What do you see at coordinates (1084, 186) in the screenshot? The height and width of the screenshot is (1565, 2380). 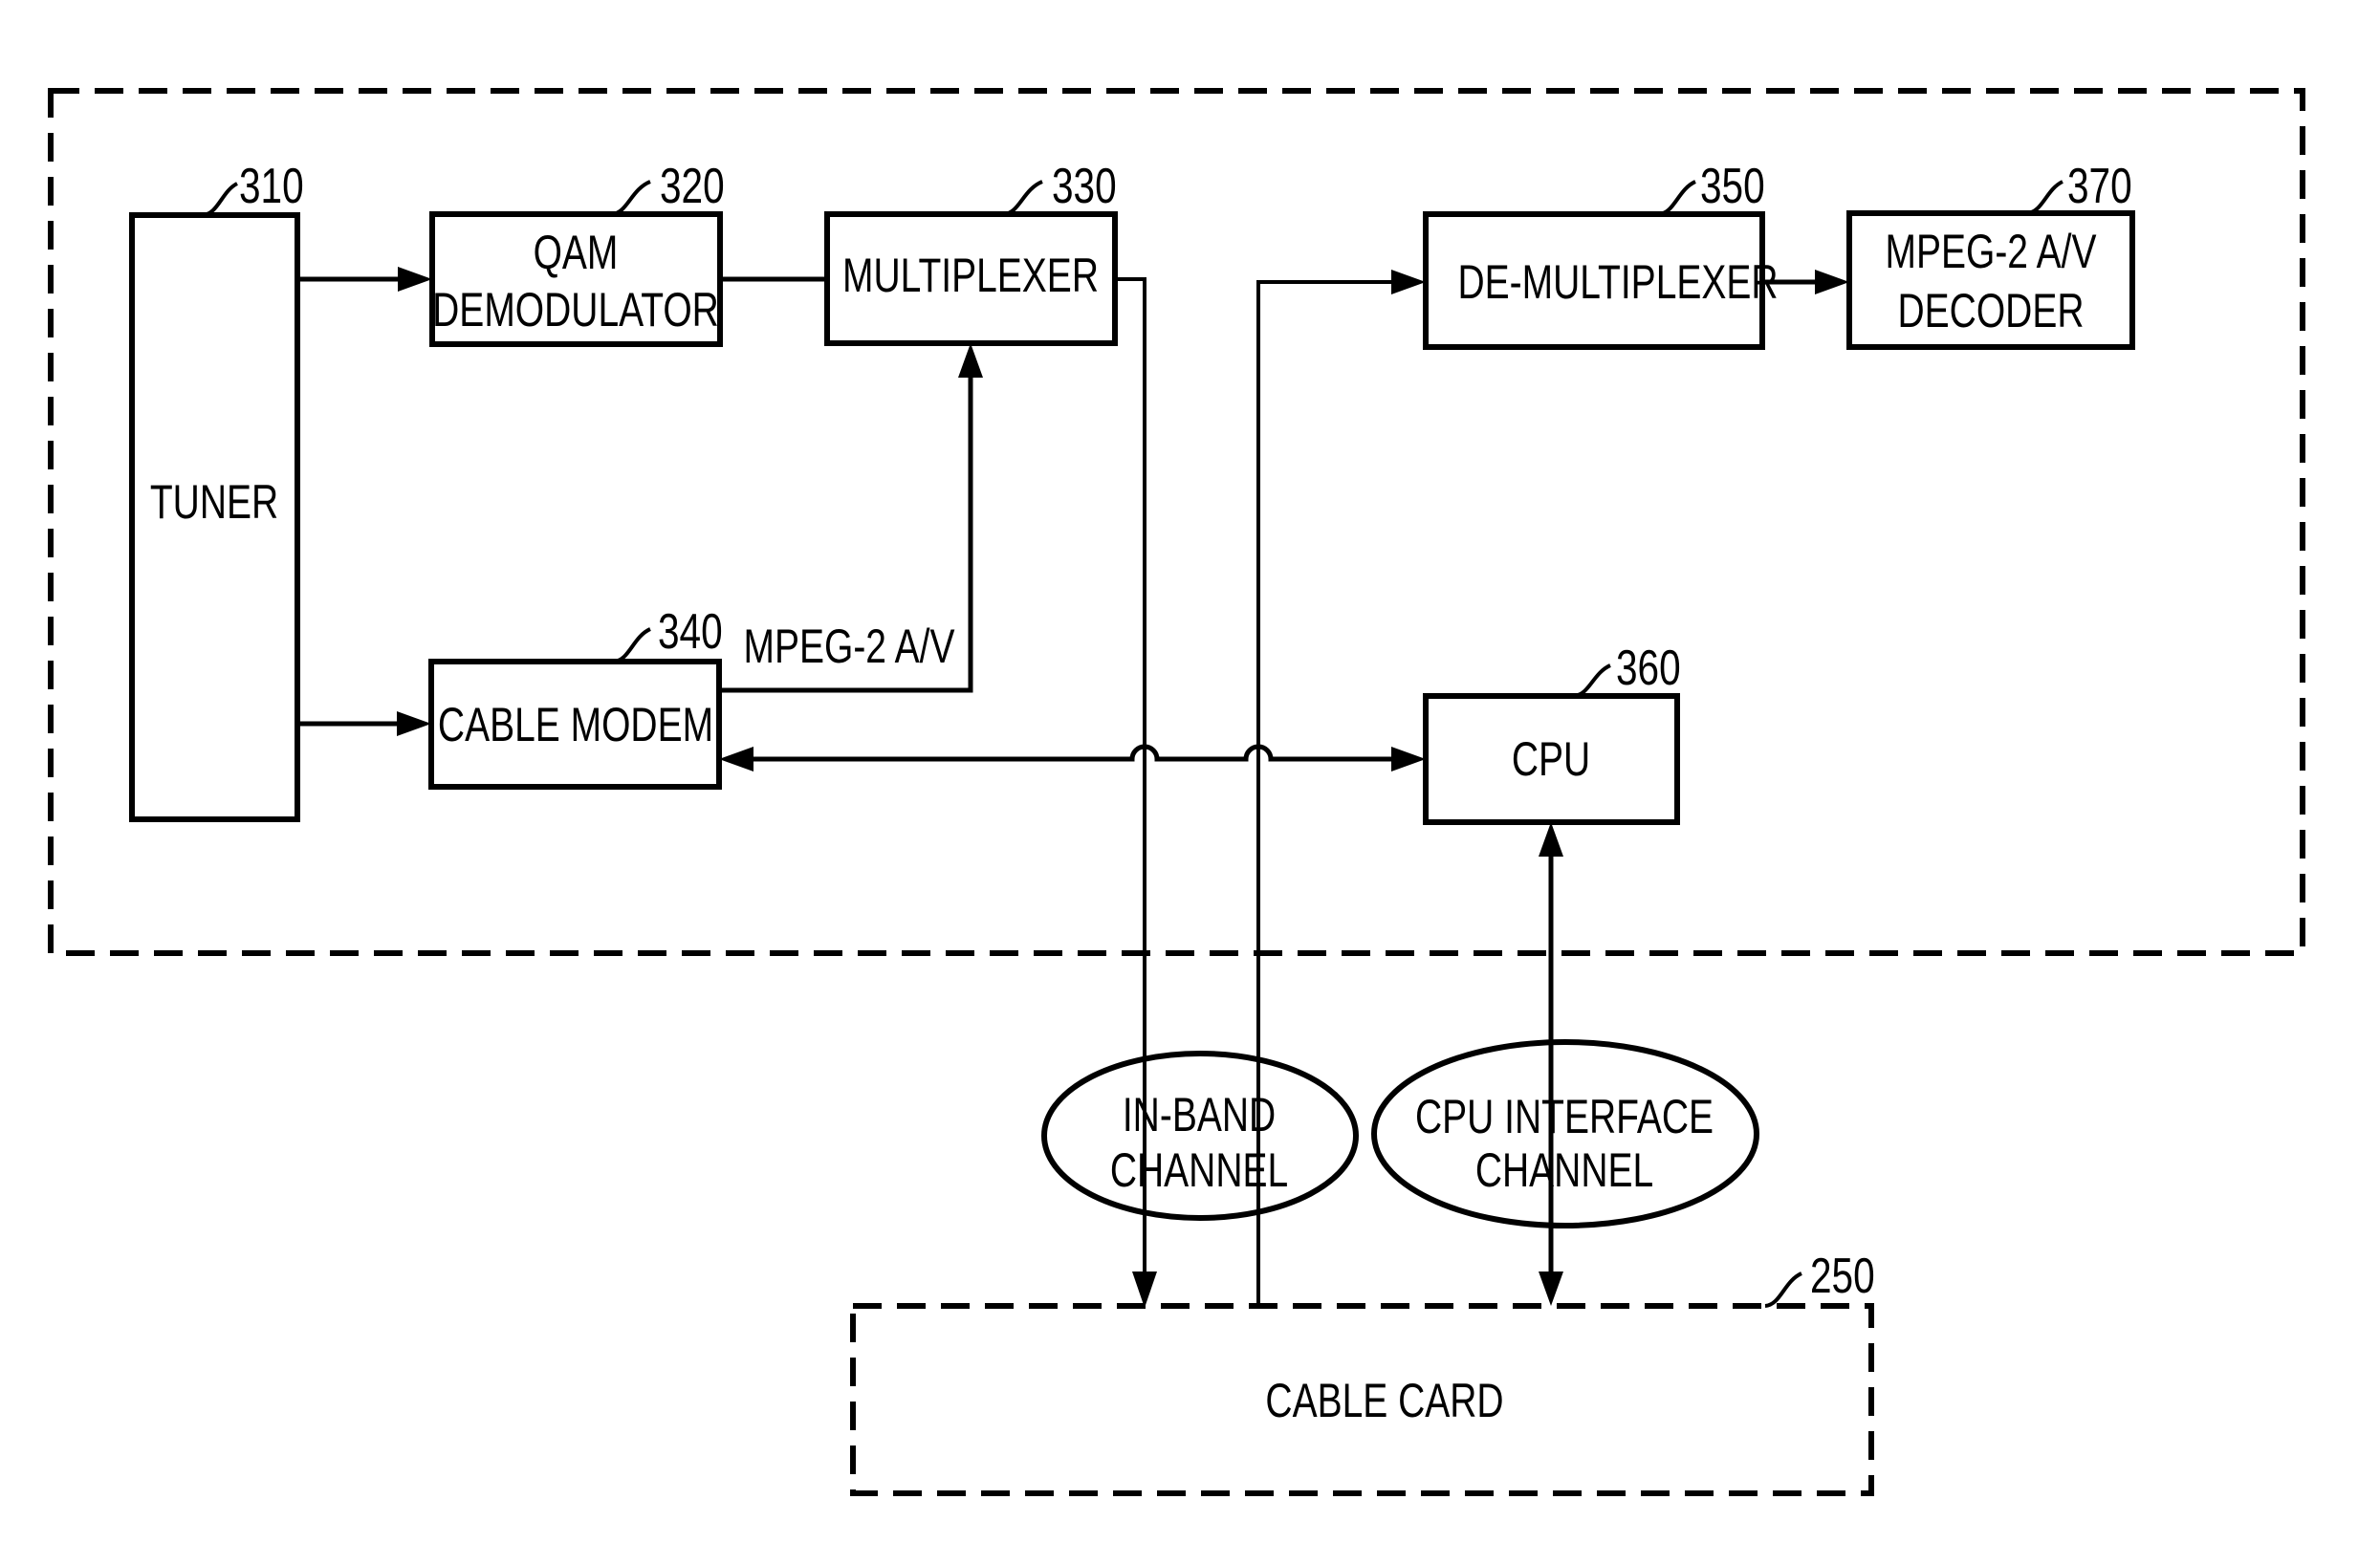 I see `multiplexer-ref: 330` at bounding box center [1084, 186].